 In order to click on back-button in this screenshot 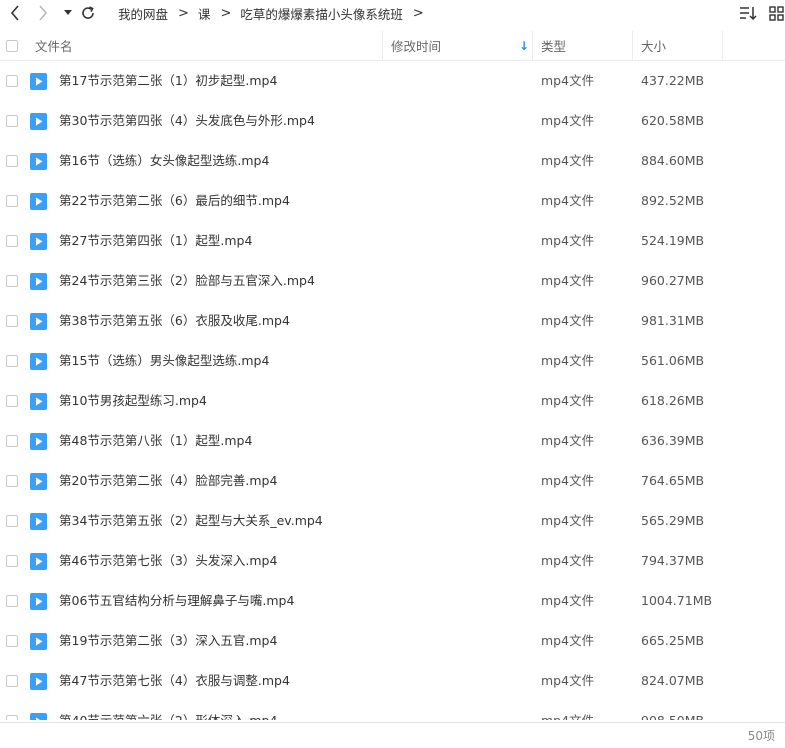, I will do `click(15, 13)`.